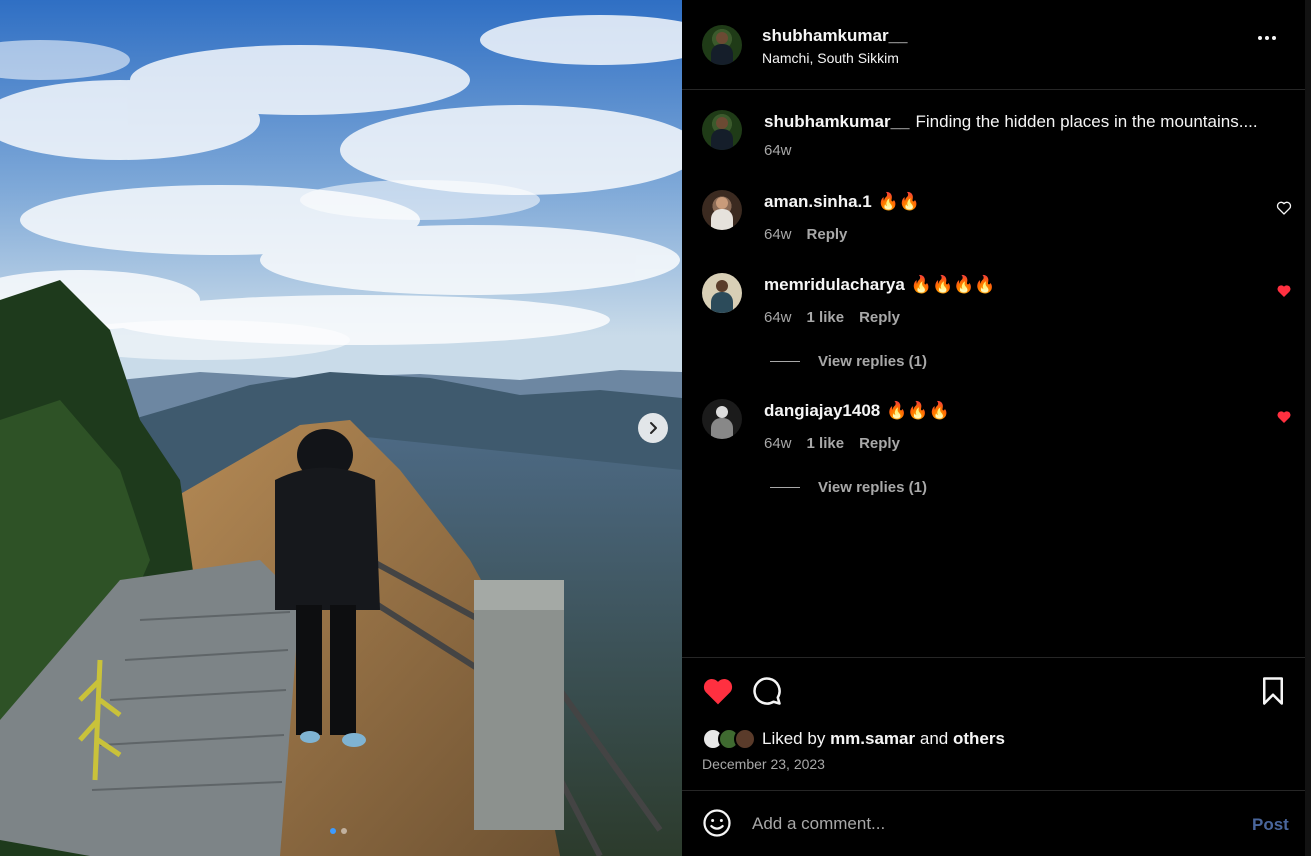 This screenshot has width=1311, height=856. Describe the element at coordinates (1267, 38) in the screenshot. I see `more-options-icon` at that location.